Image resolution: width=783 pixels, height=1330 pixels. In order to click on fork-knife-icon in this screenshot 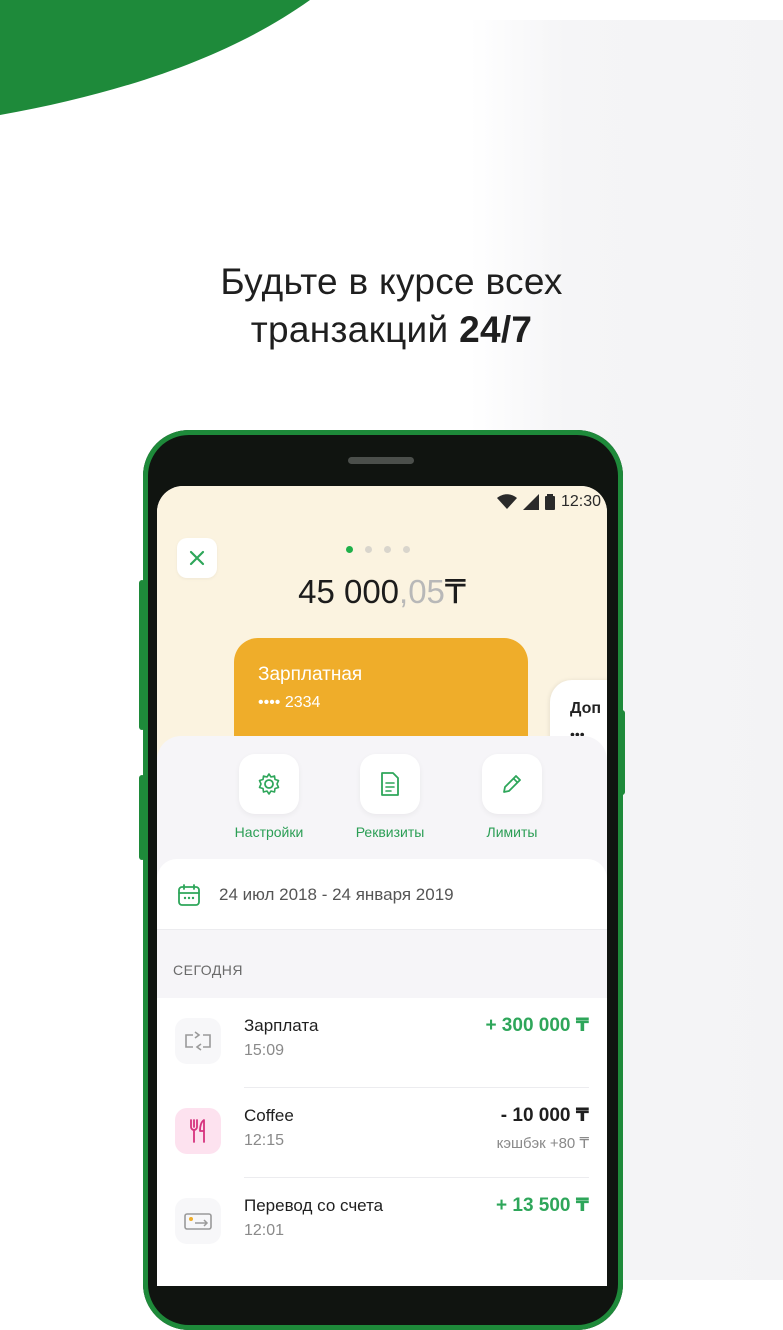, I will do `click(197, 1131)`.